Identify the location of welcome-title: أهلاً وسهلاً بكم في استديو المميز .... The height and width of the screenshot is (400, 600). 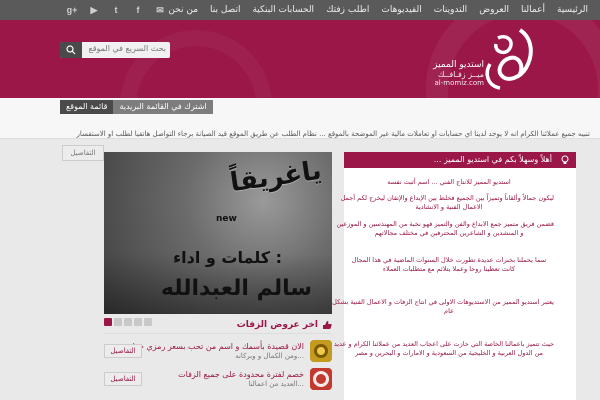
(492, 159).